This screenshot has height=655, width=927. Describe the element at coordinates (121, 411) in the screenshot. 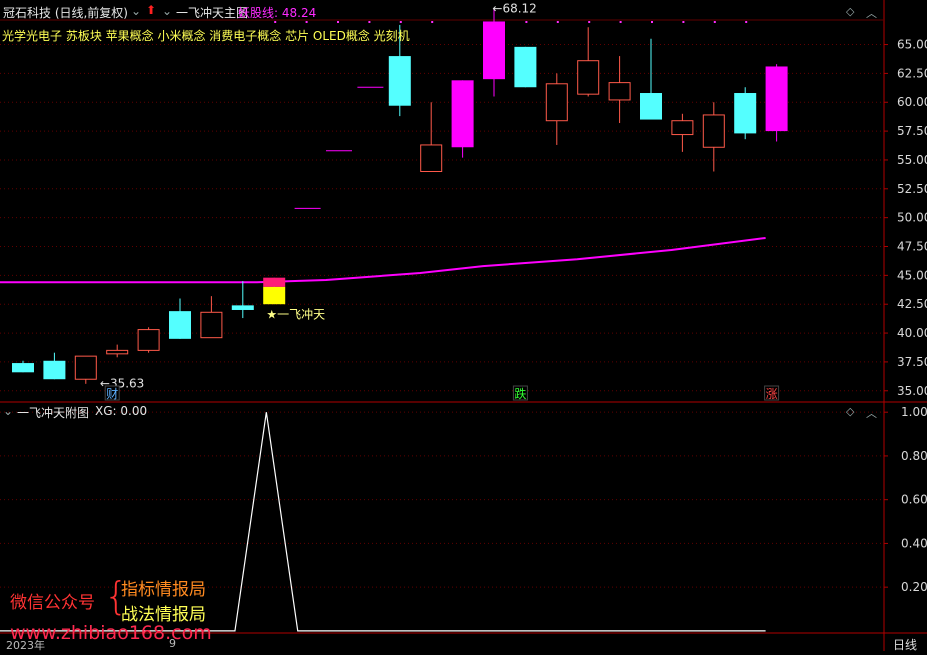

I see `xg-value: XG: 0.00` at that location.